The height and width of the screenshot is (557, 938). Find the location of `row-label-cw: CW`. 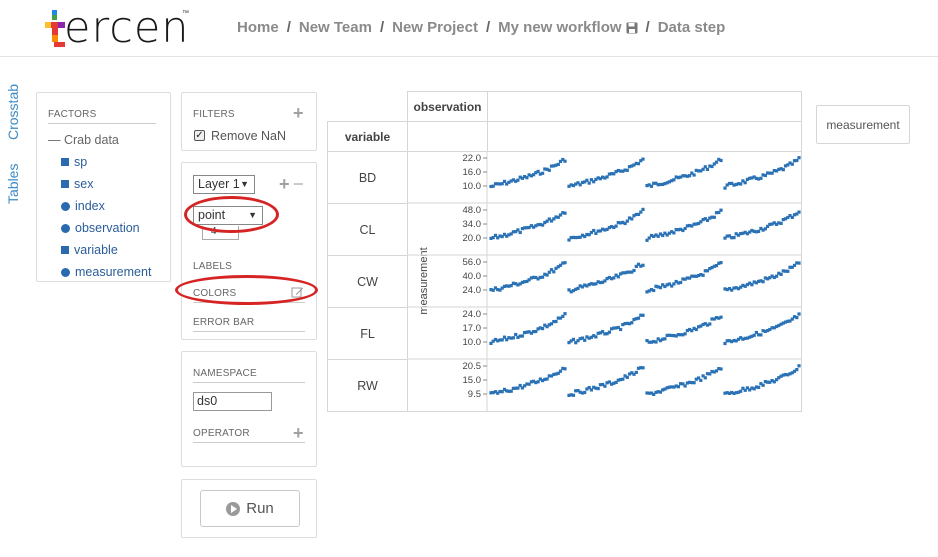

row-label-cw: CW is located at coordinates (367, 281).